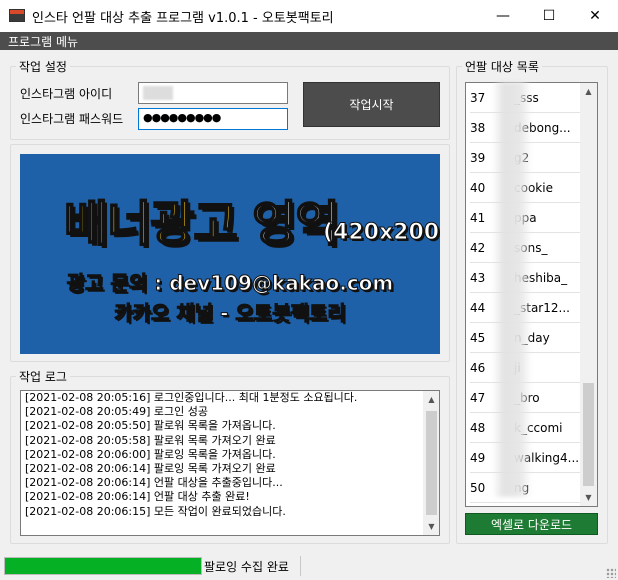 The width and height of the screenshot is (618, 580). I want to click on banner-title-main: 배너광고, so click(151, 224).